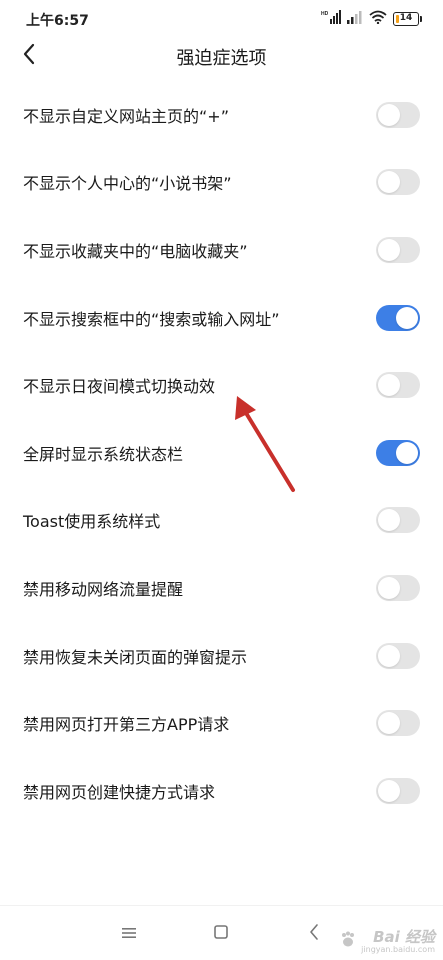  I want to click on setting-label: 禁用网页打开第三方APP请求, so click(126, 725).